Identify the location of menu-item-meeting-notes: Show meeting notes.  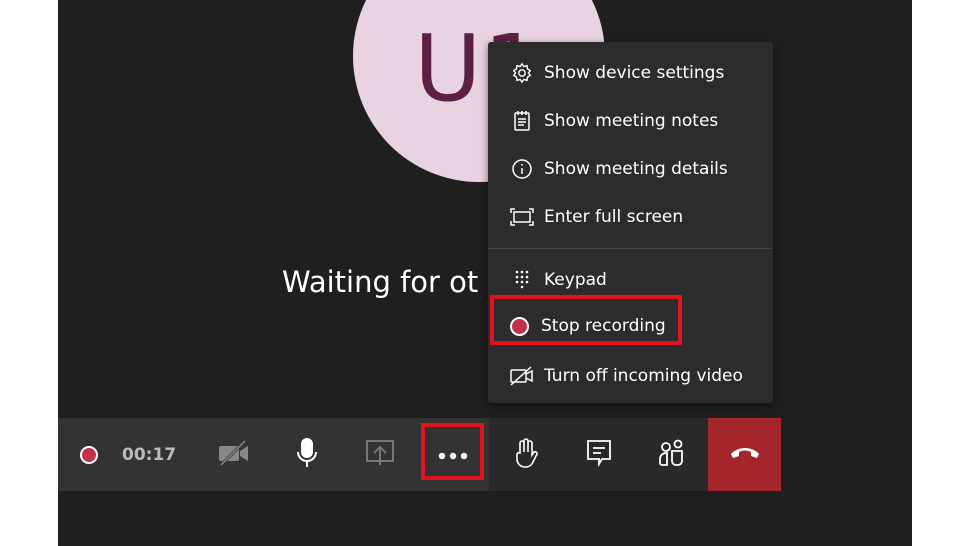
(630, 121).